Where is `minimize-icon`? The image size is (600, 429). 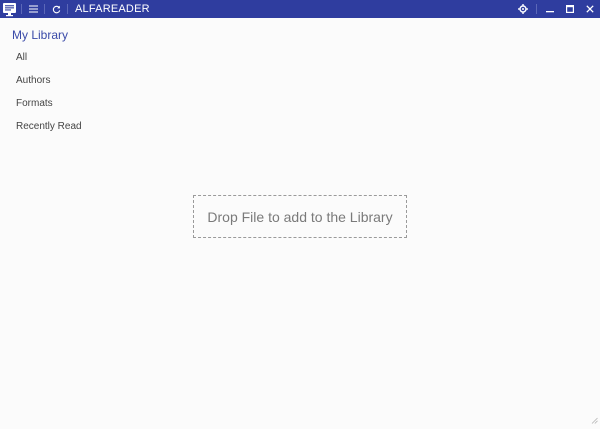 minimize-icon is located at coordinates (550, 9).